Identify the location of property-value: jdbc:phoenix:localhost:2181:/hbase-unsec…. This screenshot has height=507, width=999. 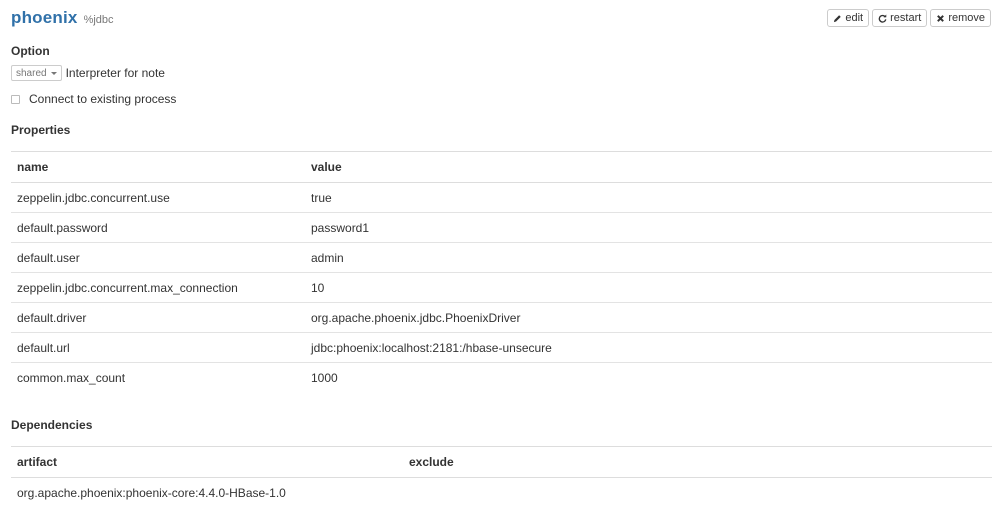
(648, 348).